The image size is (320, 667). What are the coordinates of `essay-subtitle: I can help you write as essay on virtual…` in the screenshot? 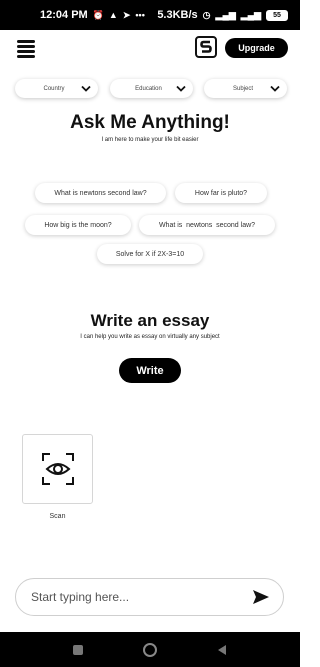 It's located at (150, 337).